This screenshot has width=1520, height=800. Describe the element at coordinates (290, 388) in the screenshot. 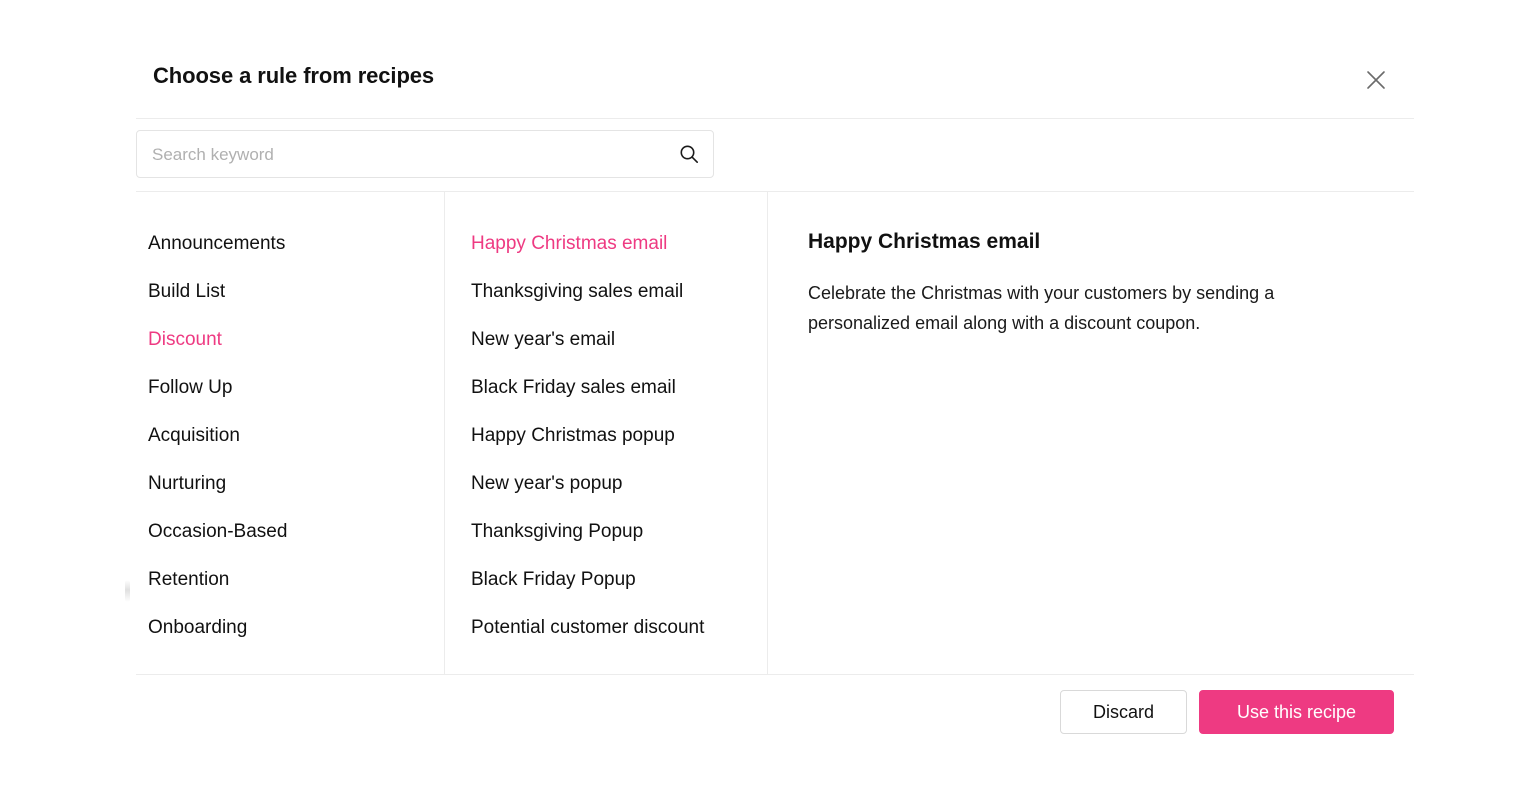

I see `sidebar-item-follow-up: Follow Up` at that location.